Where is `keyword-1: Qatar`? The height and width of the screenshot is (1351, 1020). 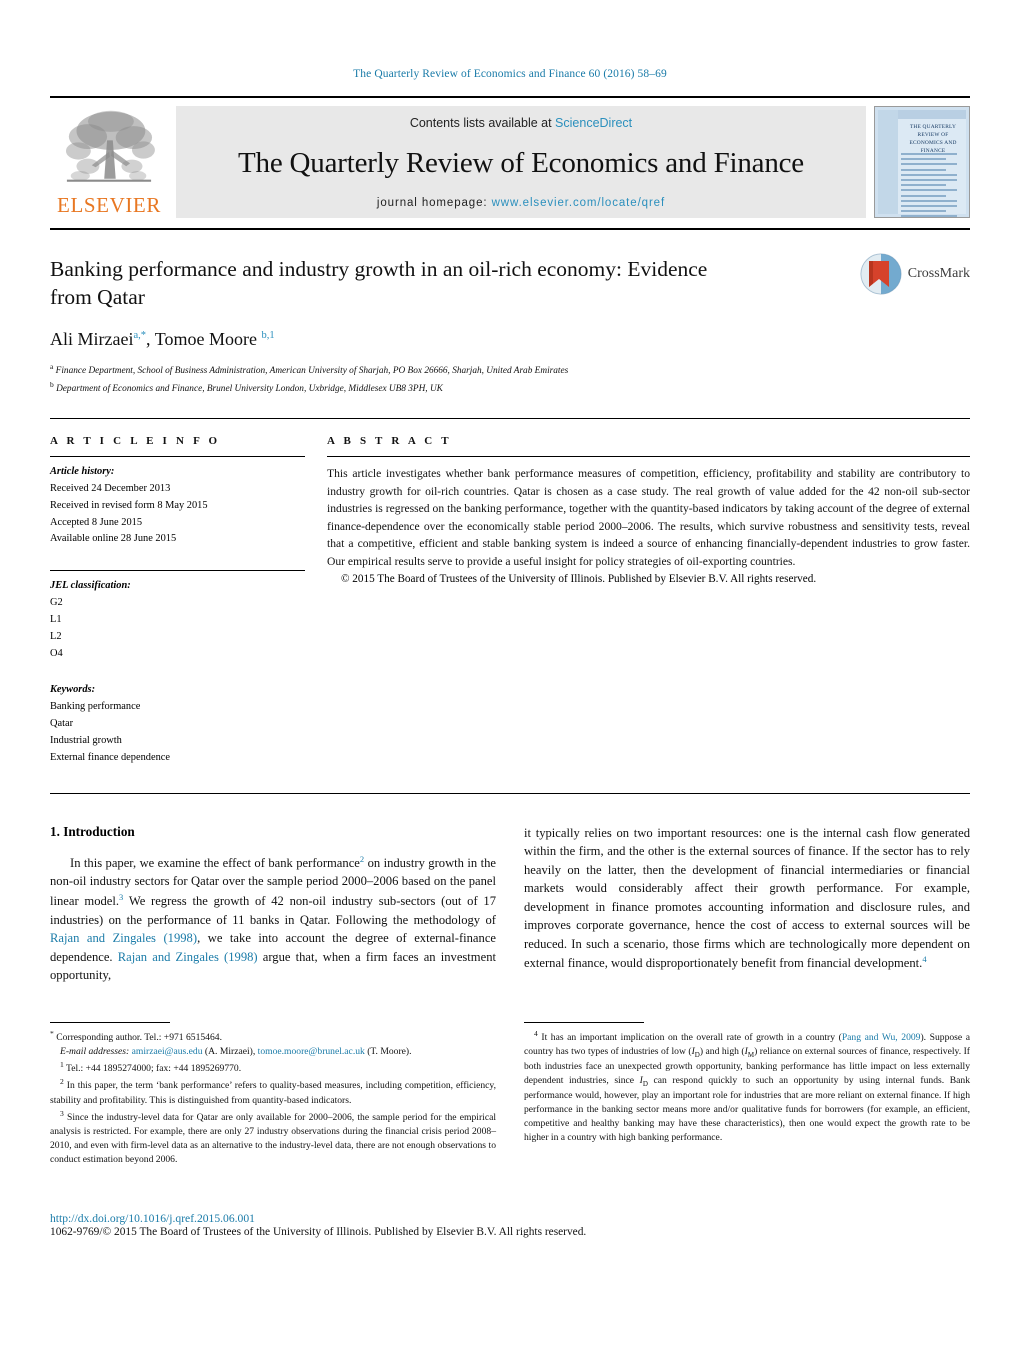 keyword-1: Qatar is located at coordinates (62, 724).